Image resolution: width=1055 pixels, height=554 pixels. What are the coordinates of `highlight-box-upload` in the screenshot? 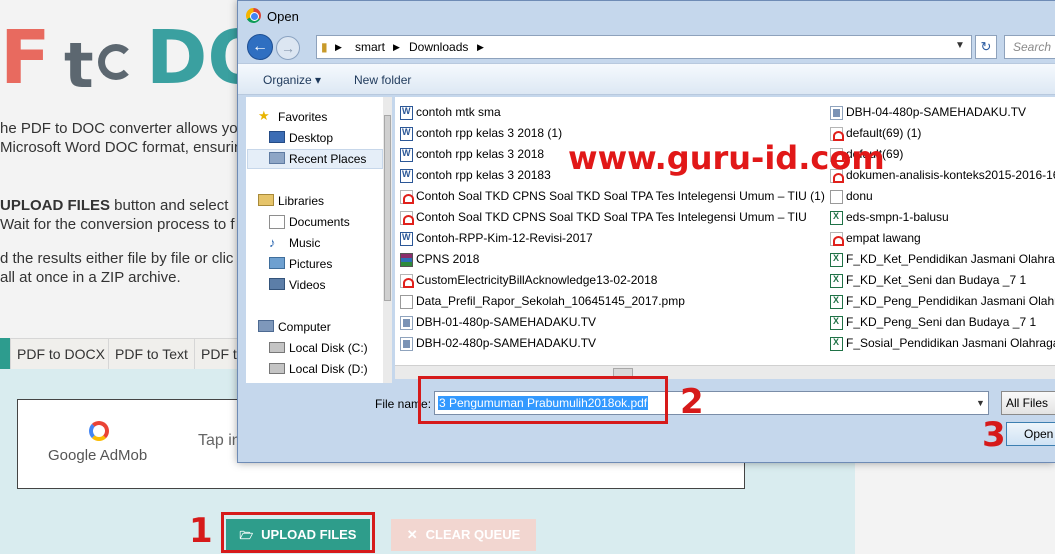 It's located at (298, 532).